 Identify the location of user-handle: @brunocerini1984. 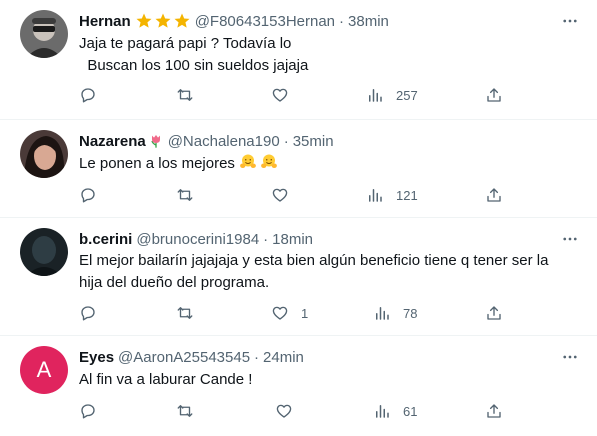
(197, 239).